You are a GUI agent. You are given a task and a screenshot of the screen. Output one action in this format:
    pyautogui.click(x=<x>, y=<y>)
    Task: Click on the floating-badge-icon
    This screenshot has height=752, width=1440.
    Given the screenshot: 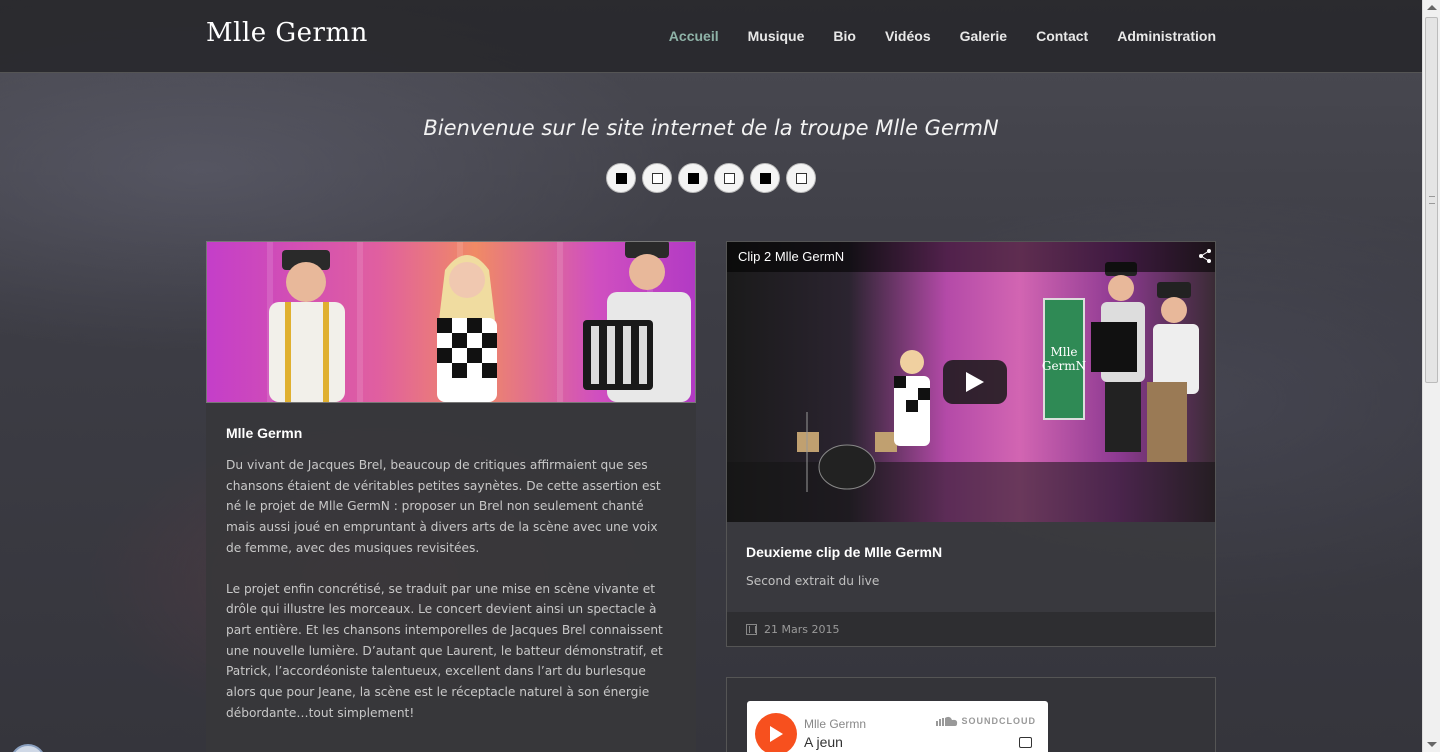 What is the action you would take?
    pyautogui.click(x=28, y=748)
    